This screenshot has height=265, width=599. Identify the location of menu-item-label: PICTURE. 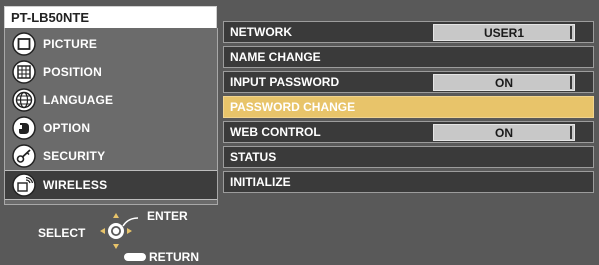
(70, 44).